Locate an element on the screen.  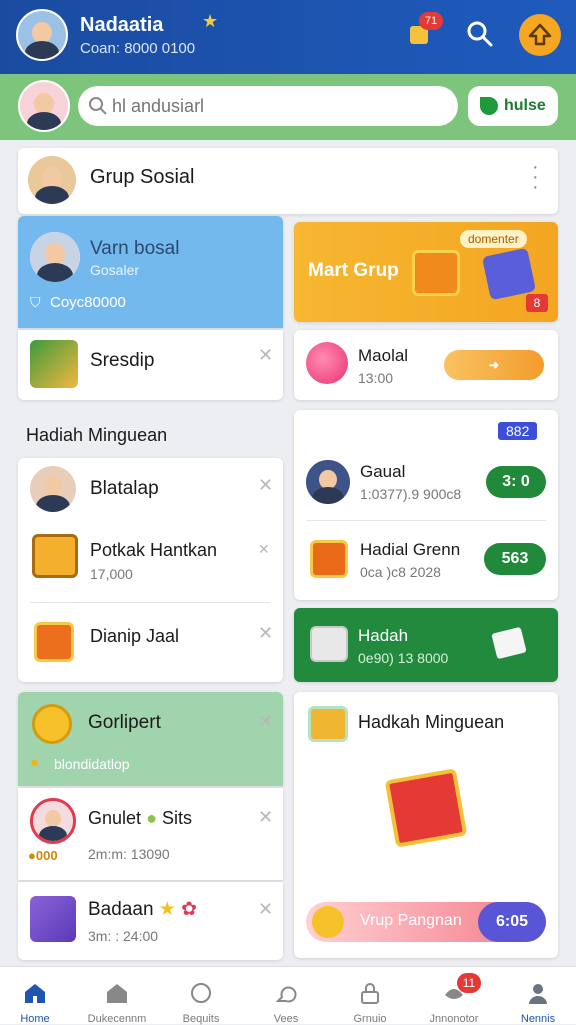
game-thumbnail is located at coordinates (54, 364).